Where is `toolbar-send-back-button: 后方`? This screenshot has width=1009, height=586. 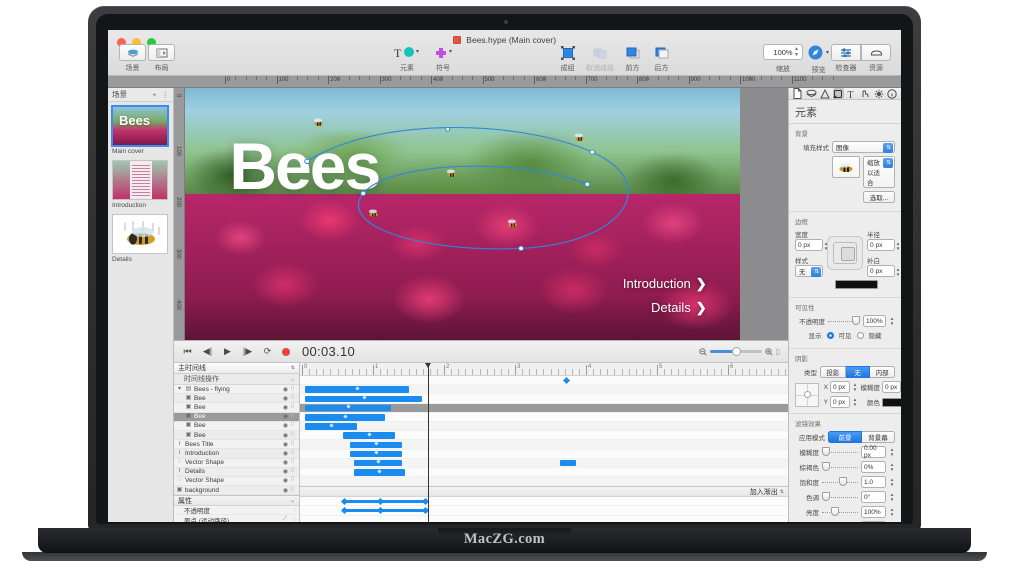
toolbar-send-back-button: 后方 is located at coordinates (661, 58).